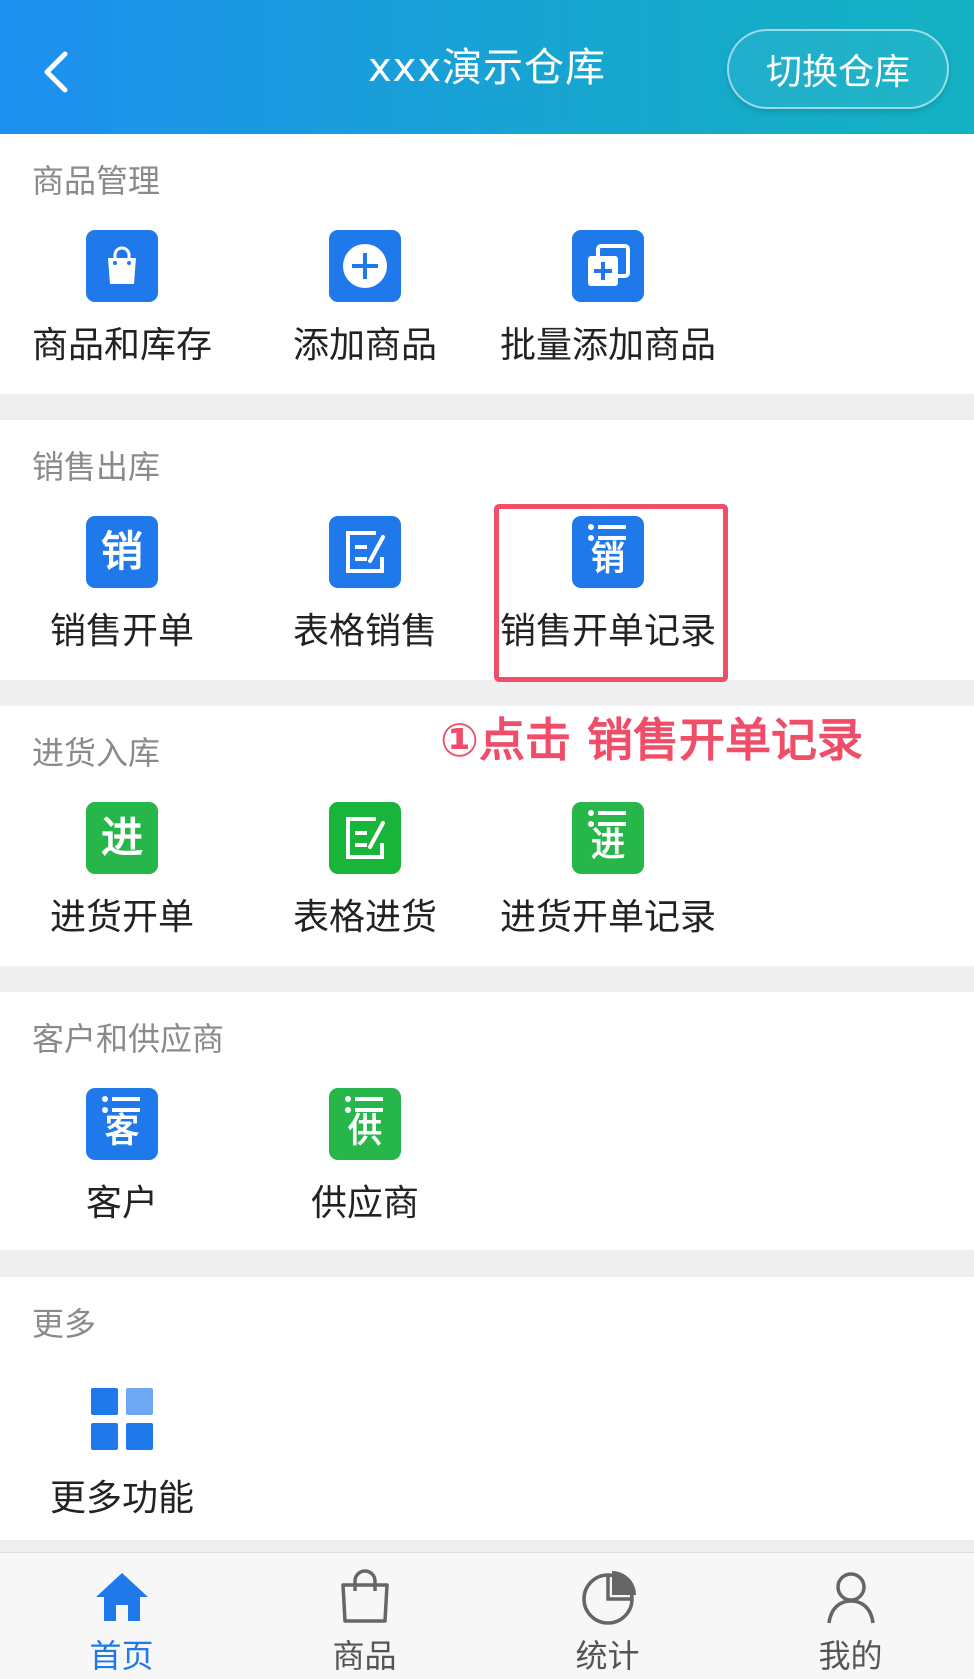  Describe the element at coordinates (365, 591) in the screenshot. I see `table-sales-button: 表格销售` at that location.